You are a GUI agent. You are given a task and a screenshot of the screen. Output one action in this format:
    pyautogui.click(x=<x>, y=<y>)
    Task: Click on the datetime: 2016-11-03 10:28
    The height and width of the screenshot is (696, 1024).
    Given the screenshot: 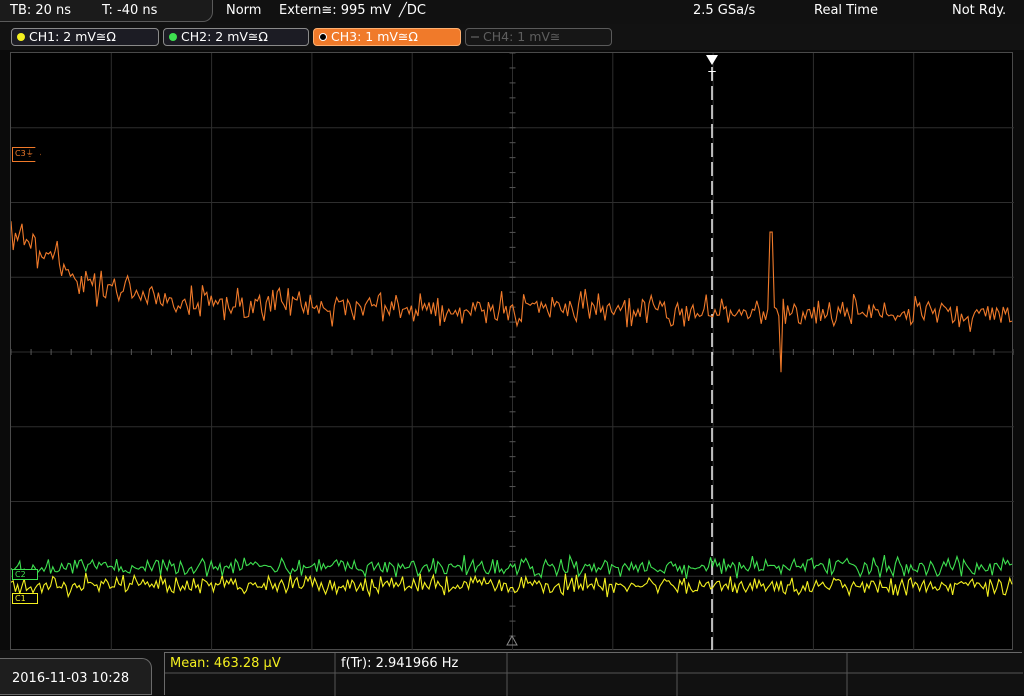 What is the action you would take?
    pyautogui.click(x=71, y=678)
    